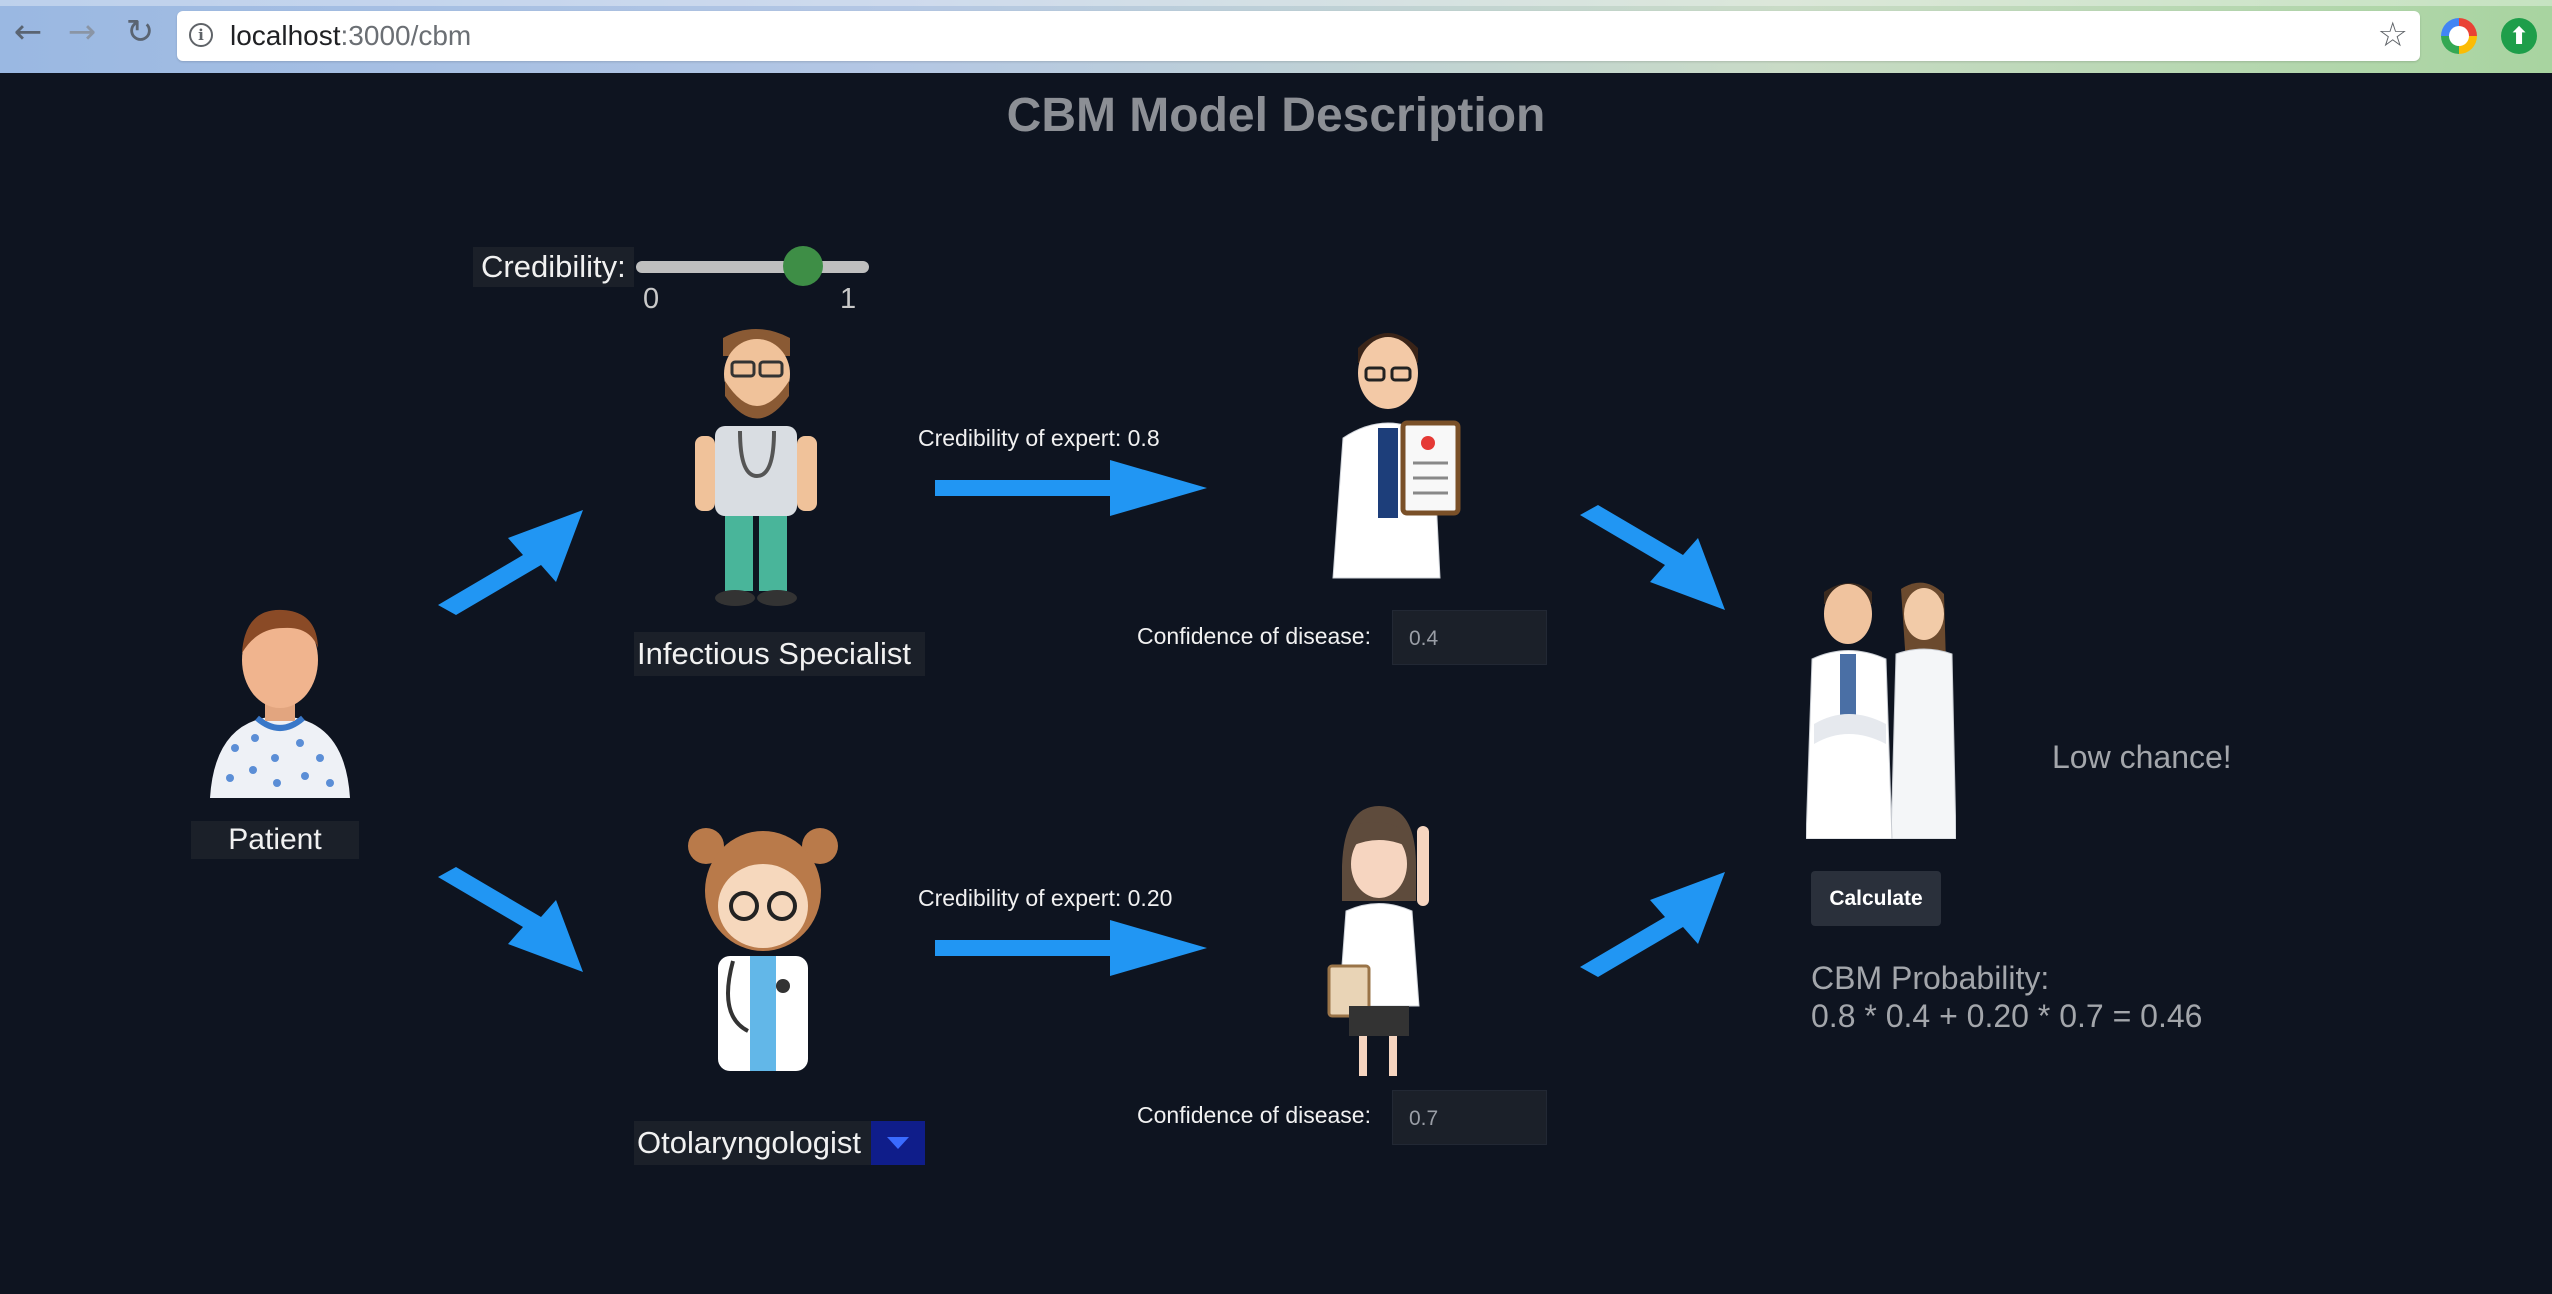 This screenshot has height=1294, width=2552. What do you see at coordinates (1396, 456) in the screenshot?
I see `doctor-male-avatar-icon` at bounding box center [1396, 456].